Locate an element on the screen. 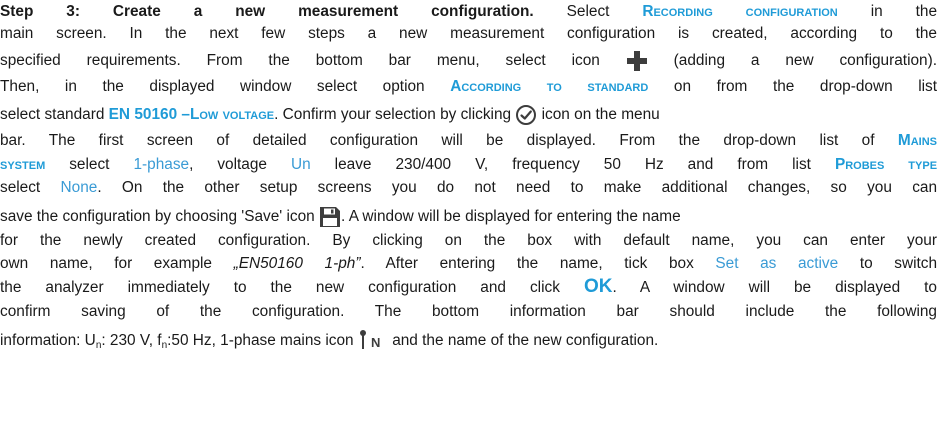 The width and height of the screenshot is (937, 429). text: : 230 V, f is located at coordinates (131, 340).